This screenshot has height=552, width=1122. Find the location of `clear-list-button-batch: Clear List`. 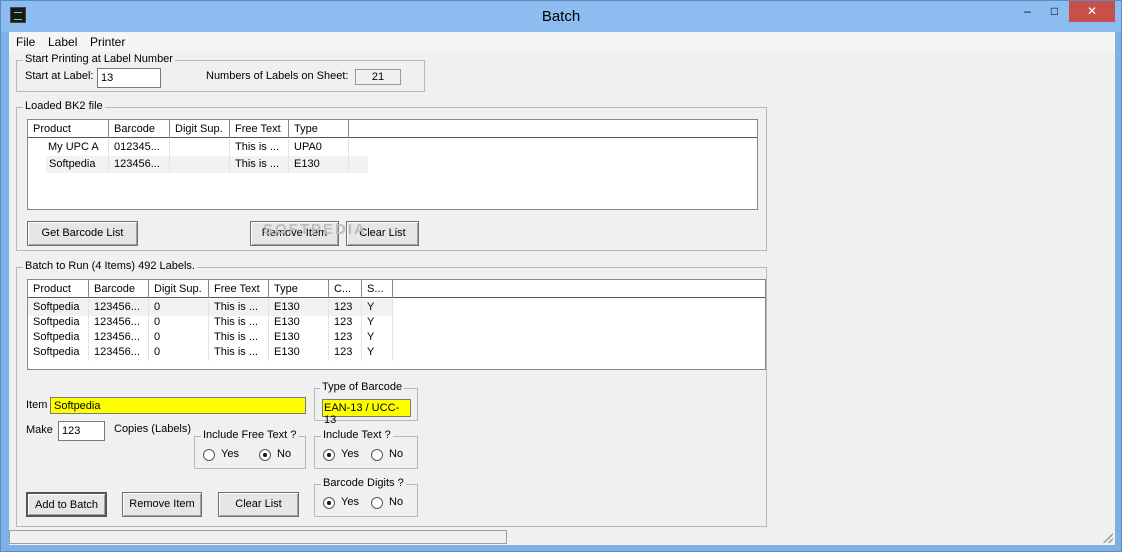

clear-list-button-batch: Clear List is located at coordinates (258, 504).